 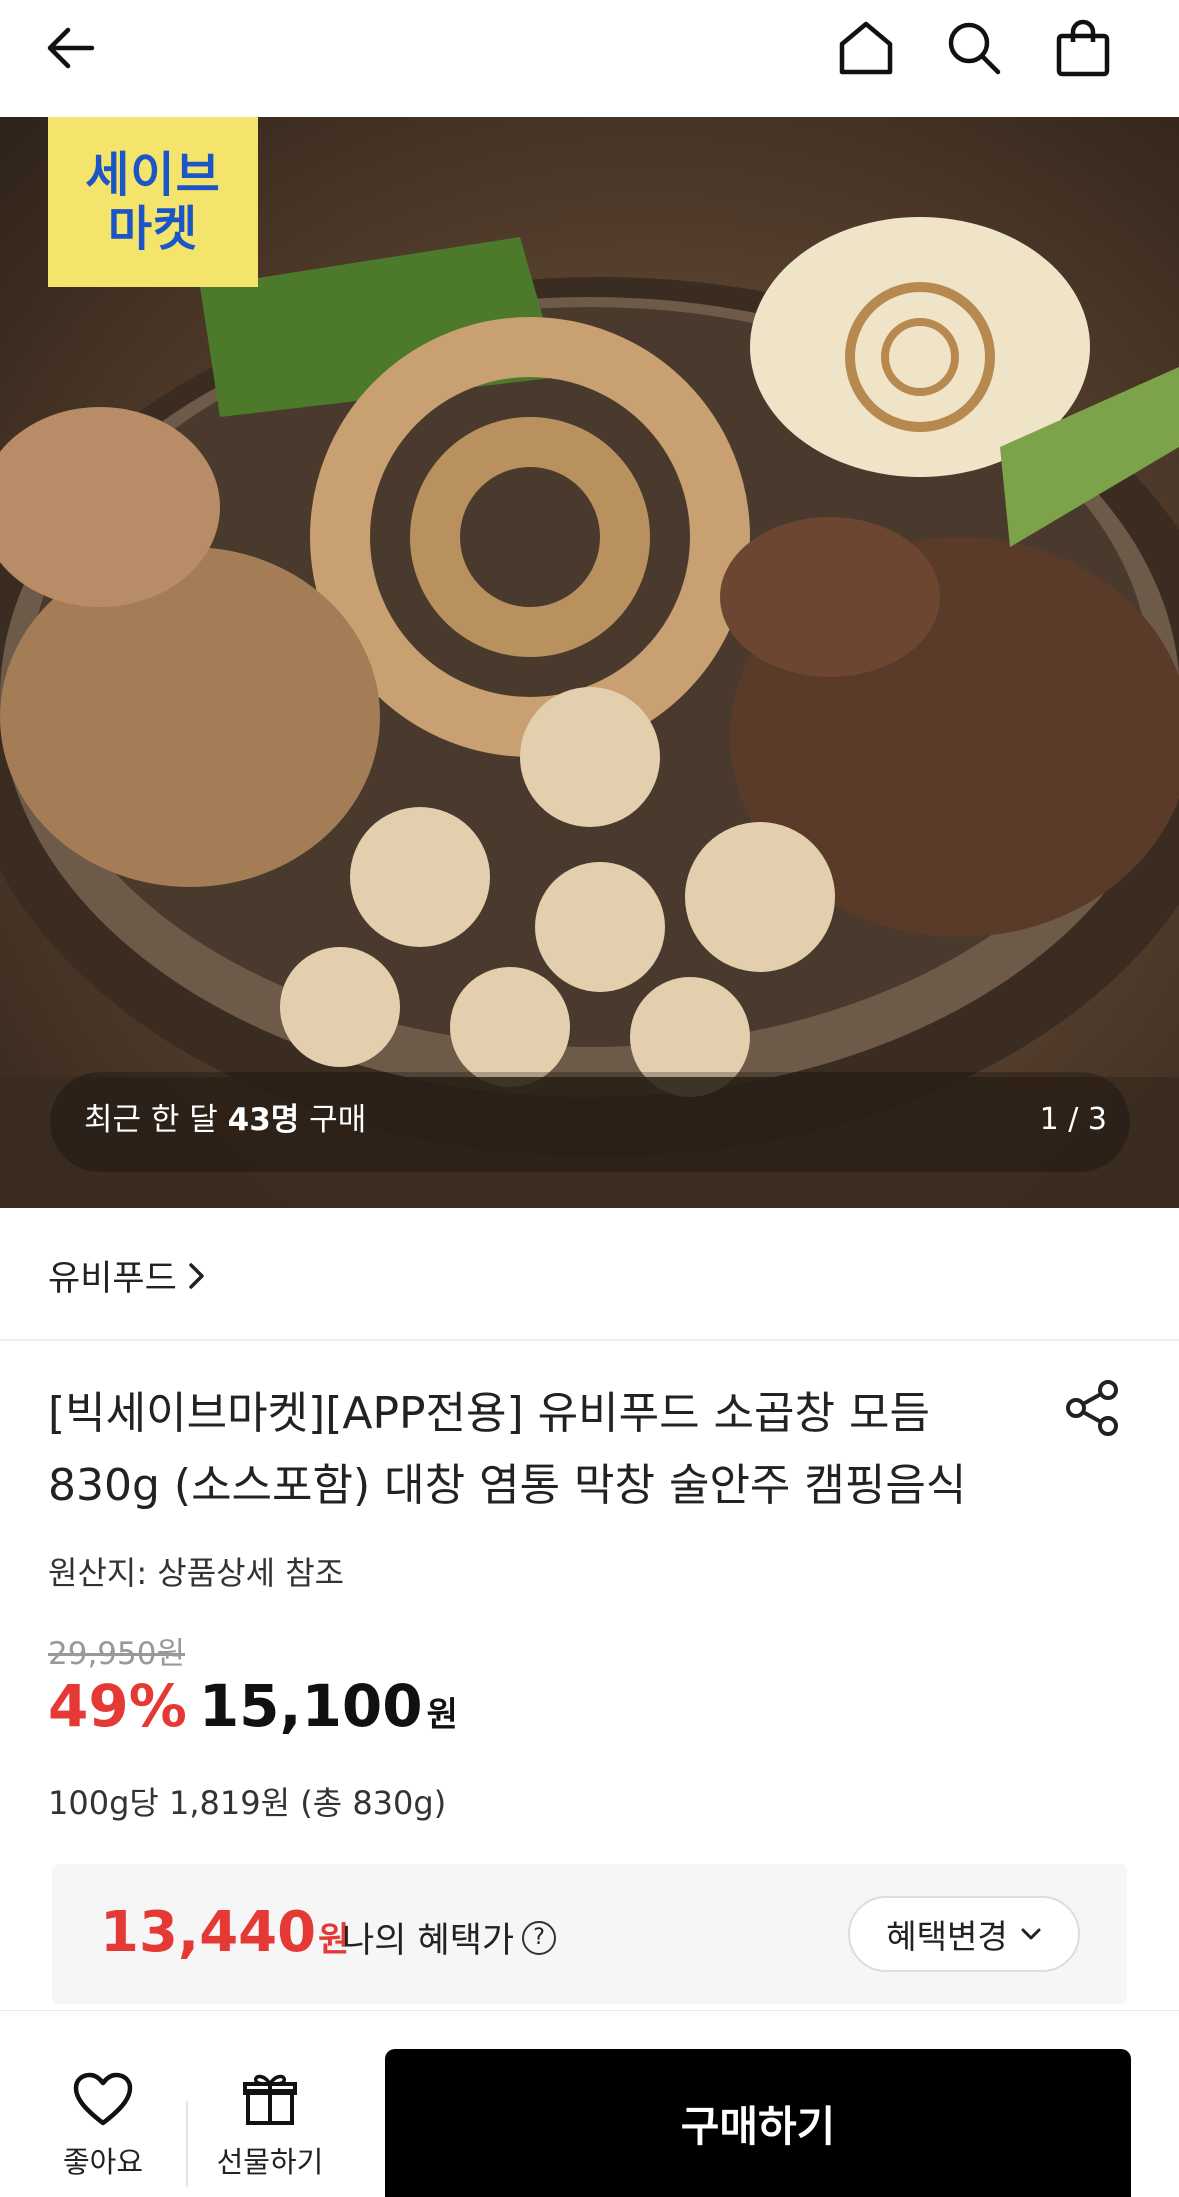 What do you see at coordinates (1031, 1934) in the screenshot?
I see `chevron-down-icon` at bounding box center [1031, 1934].